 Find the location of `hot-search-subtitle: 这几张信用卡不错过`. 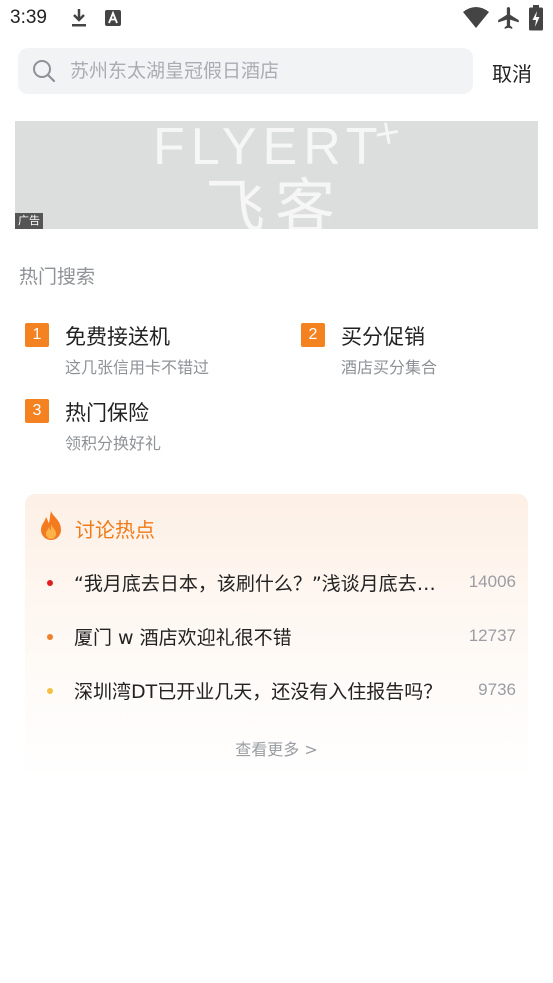

hot-search-subtitle: 这几张信用卡不错过 is located at coordinates (137, 367).